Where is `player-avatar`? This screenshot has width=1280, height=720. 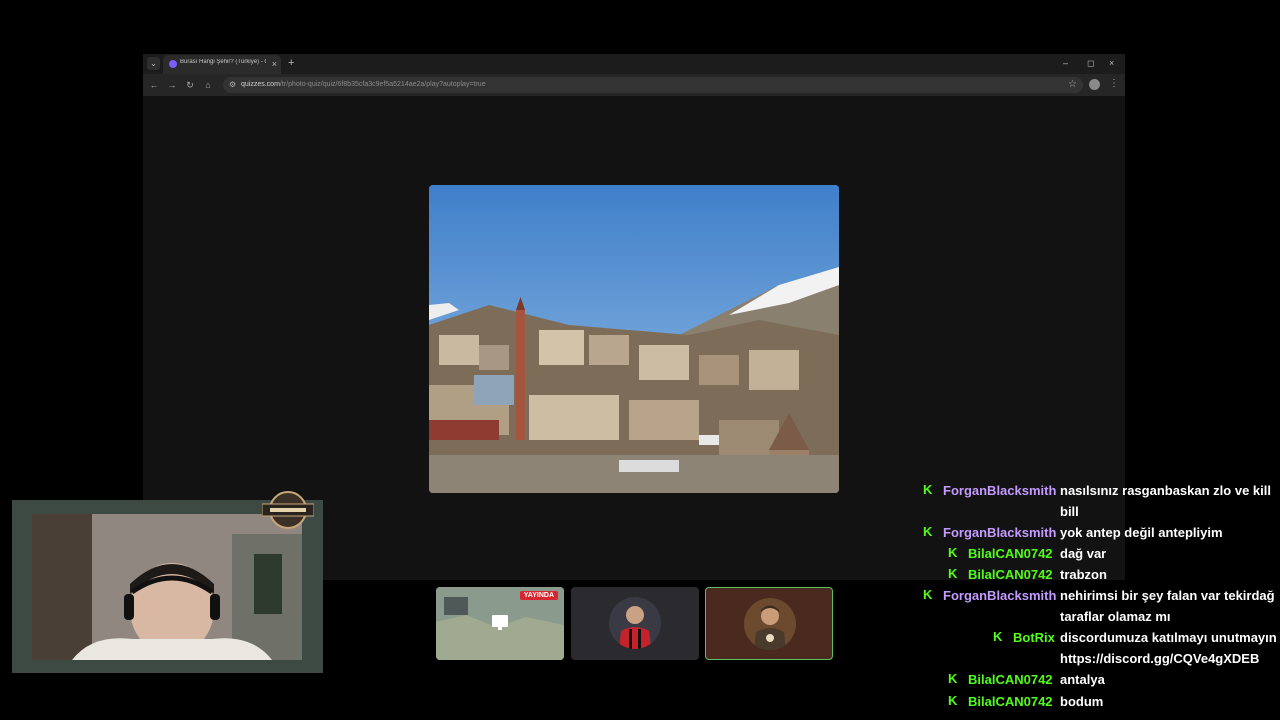 player-avatar is located at coordinates (635, 623).